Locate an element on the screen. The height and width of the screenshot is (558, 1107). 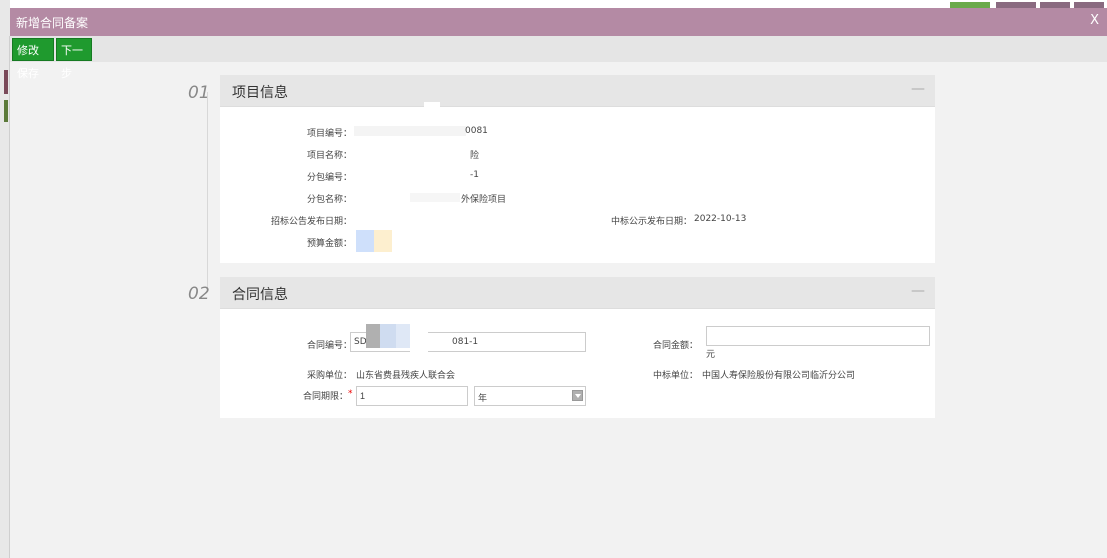
toolbar: 修改保存 下一步 is located at coordinates (558, 58).